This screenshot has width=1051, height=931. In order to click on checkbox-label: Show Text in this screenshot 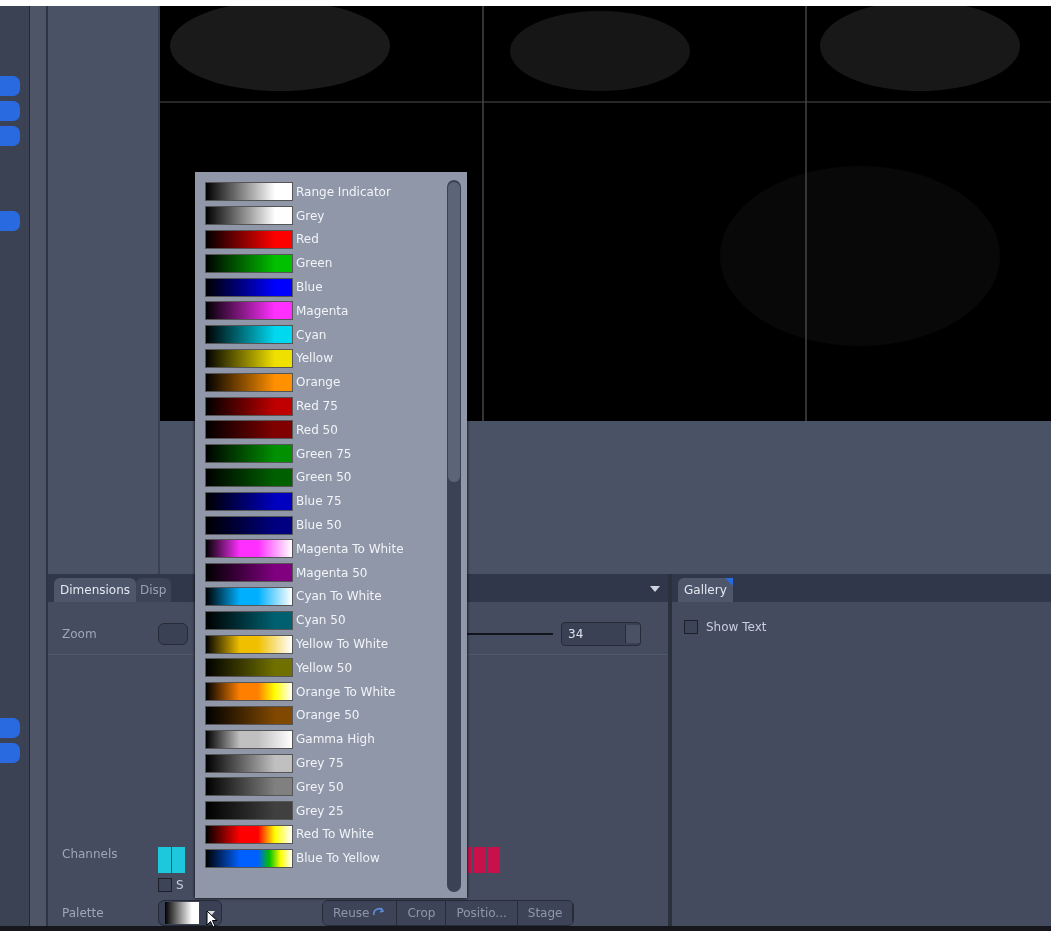, I will do `click(736, 627)`.